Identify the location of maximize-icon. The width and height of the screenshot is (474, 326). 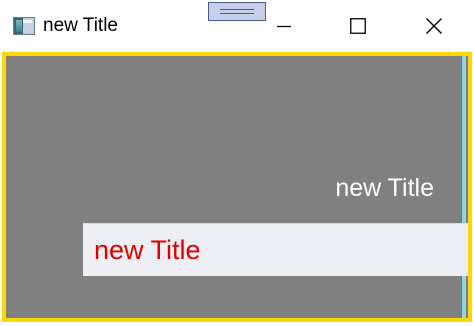
(358, 26).